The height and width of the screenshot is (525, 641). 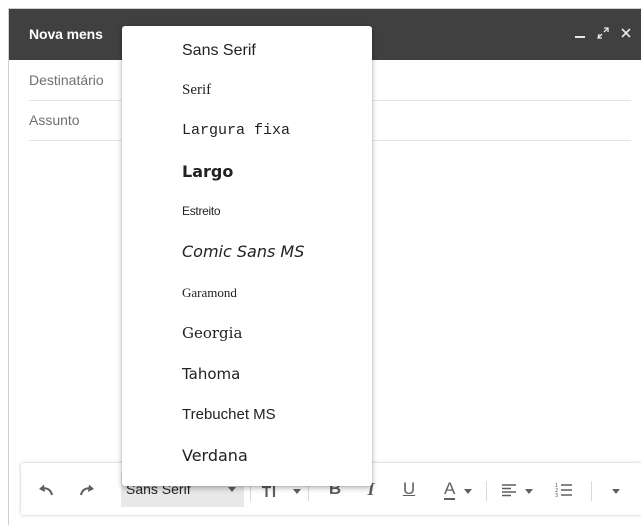 I want to click on font-option-label: Sans Serif, so click(x=219, y=50).